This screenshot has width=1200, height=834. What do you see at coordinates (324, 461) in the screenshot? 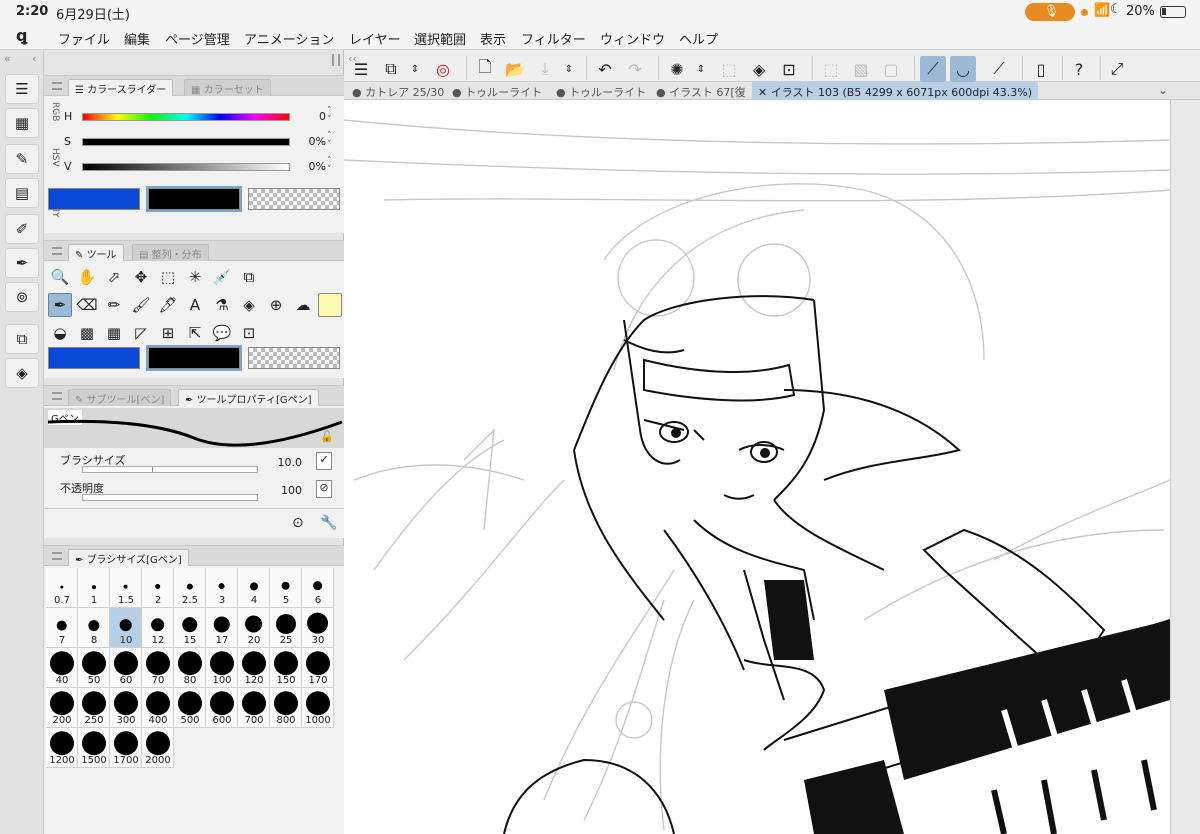
I see `brush-size-dynamics-icon: ✓` at bounding box center [324, 461].